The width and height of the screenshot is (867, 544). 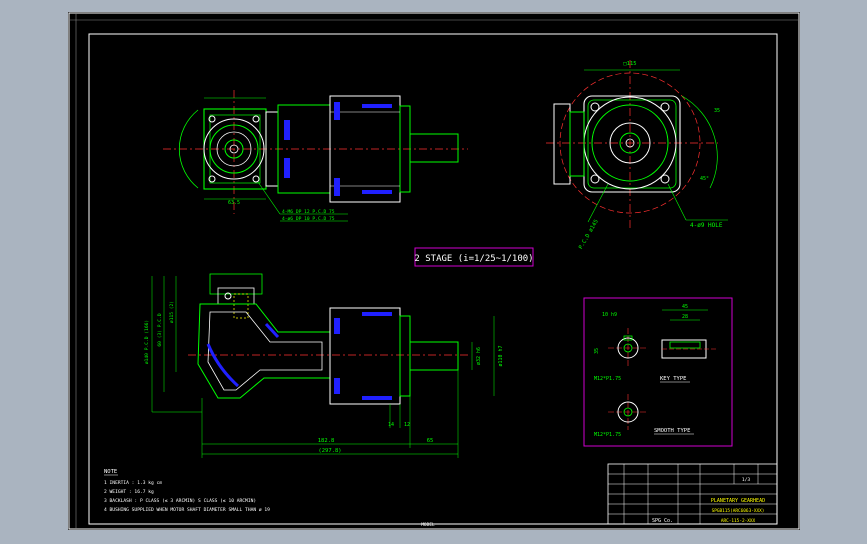 What do you see at coordinates (473, 259) in the screenshot?
I see `stage-label: 2 STAGE (i=1/25~1/100)` at bounding box center [473, 259].